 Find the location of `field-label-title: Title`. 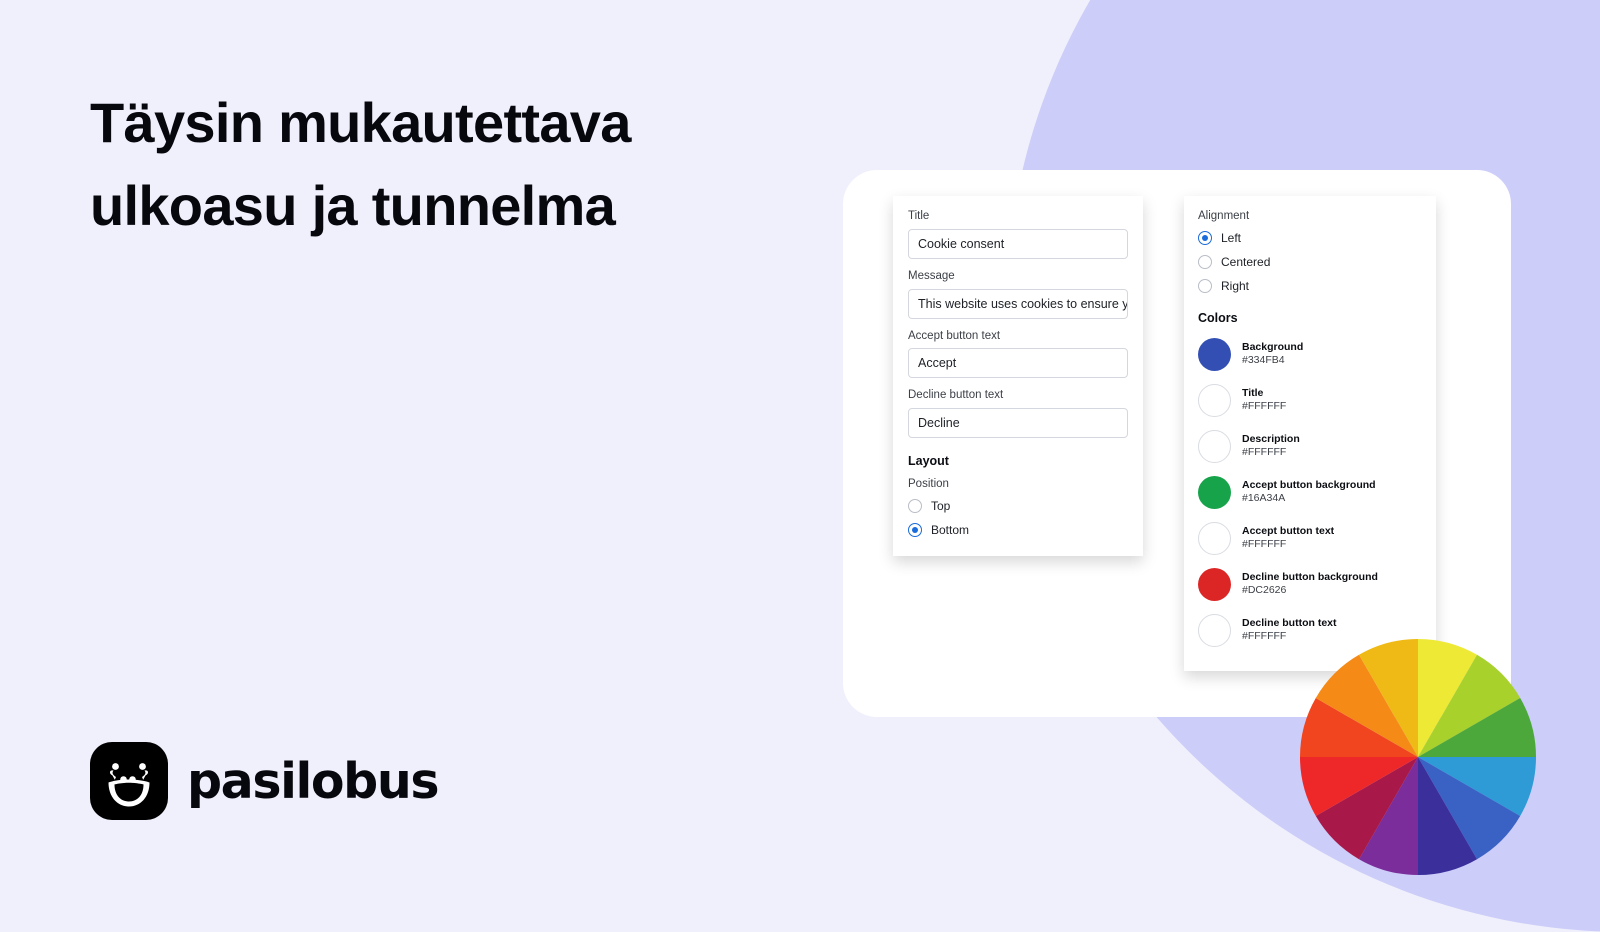

field-label-title: Title is located at coordinates (919, 216).